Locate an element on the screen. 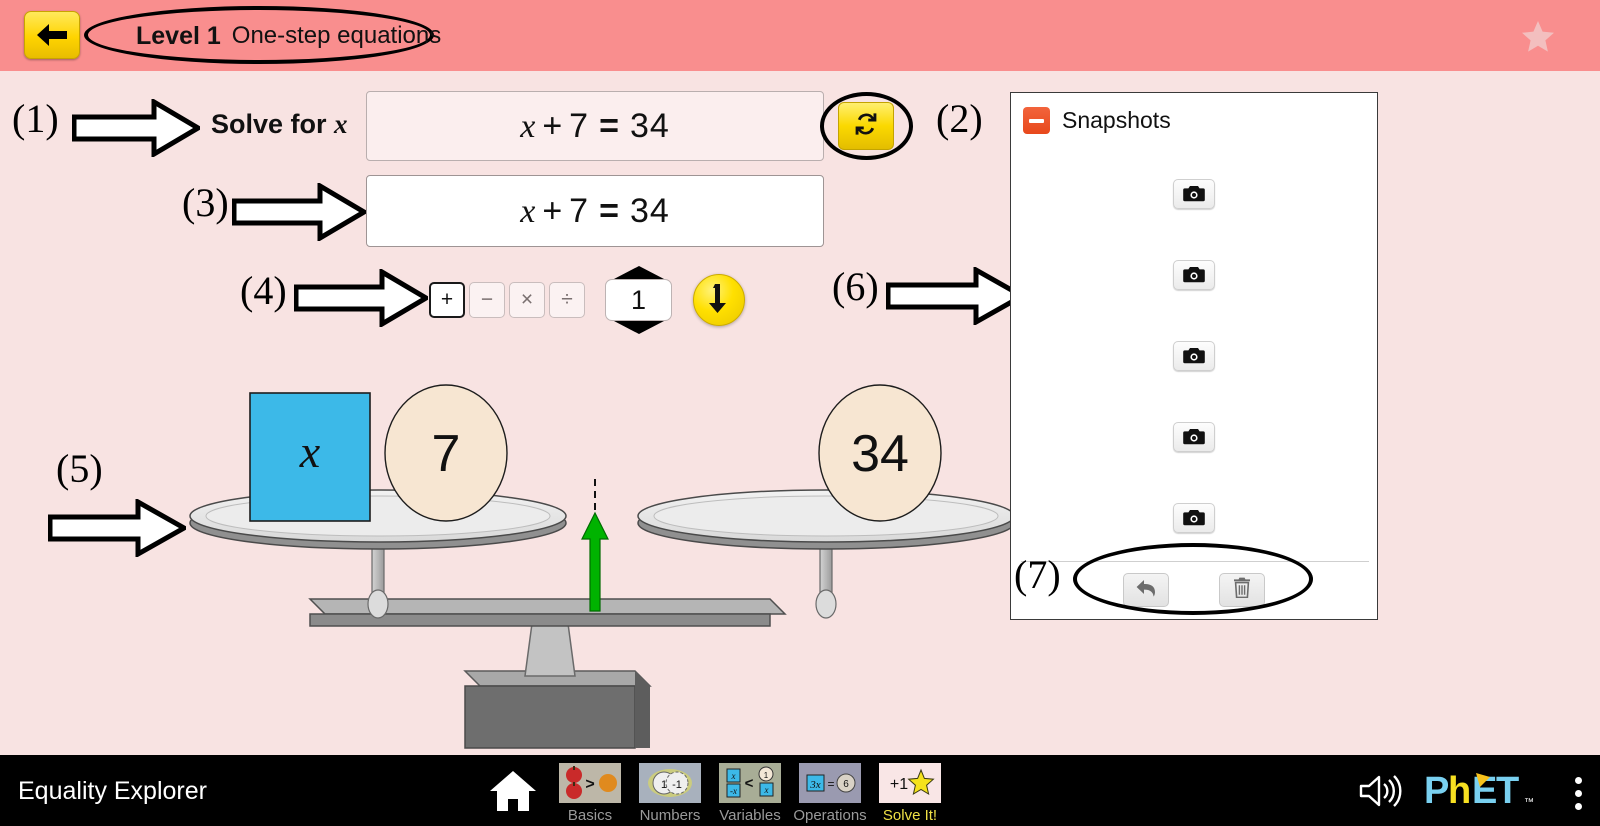 The image size is (1600, 826). right-plate is located at coordinates (826, 519).